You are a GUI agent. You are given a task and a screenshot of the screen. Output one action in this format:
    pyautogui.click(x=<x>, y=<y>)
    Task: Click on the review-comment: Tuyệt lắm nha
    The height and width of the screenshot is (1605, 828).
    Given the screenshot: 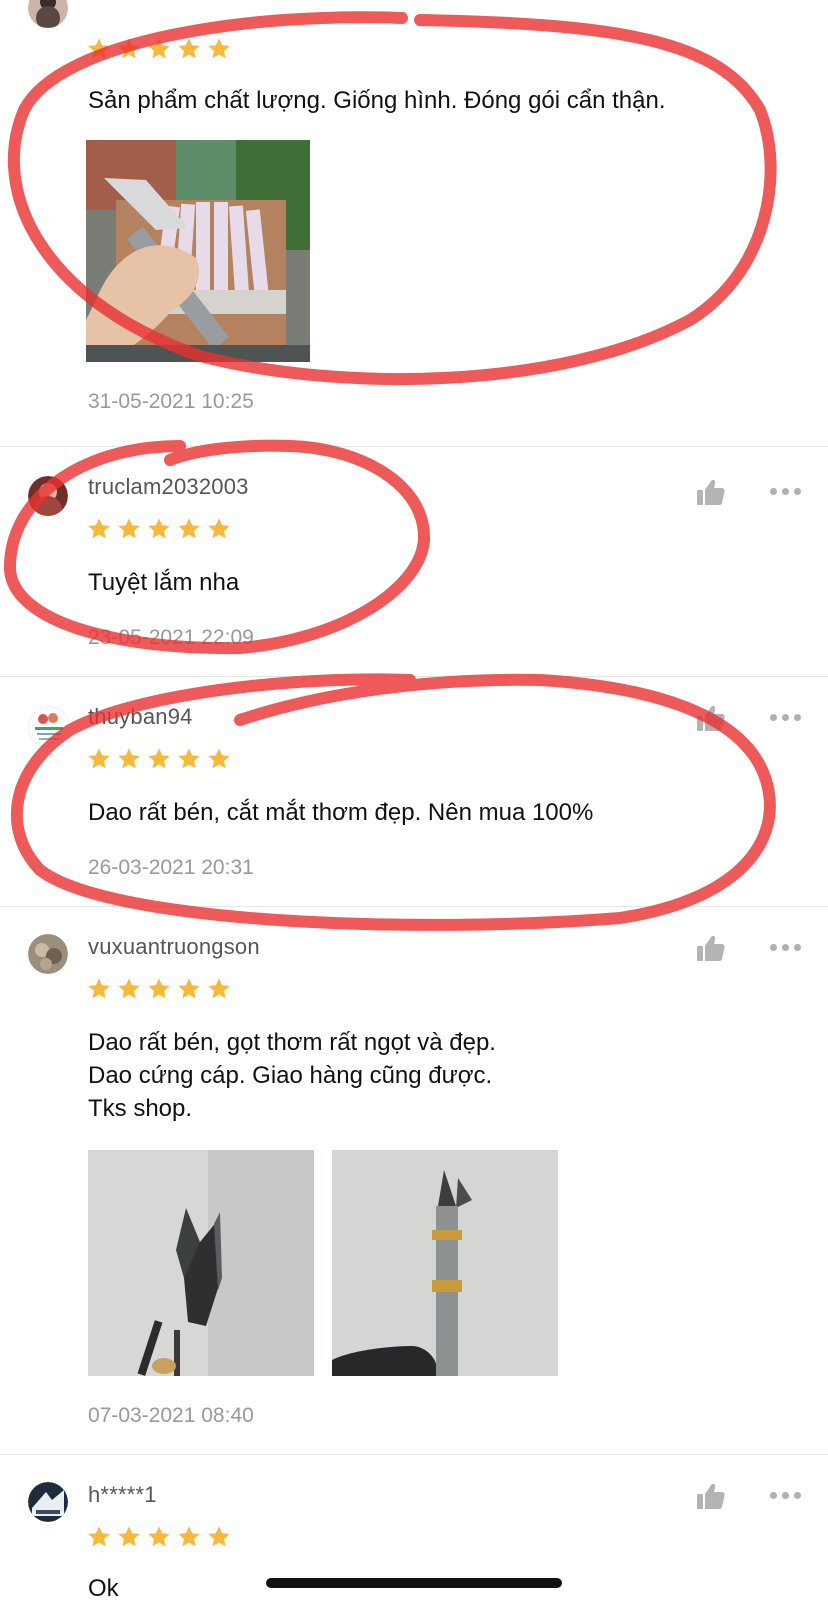 What is the action you would take?
    pyautogui.click(x=164, y=582)
    